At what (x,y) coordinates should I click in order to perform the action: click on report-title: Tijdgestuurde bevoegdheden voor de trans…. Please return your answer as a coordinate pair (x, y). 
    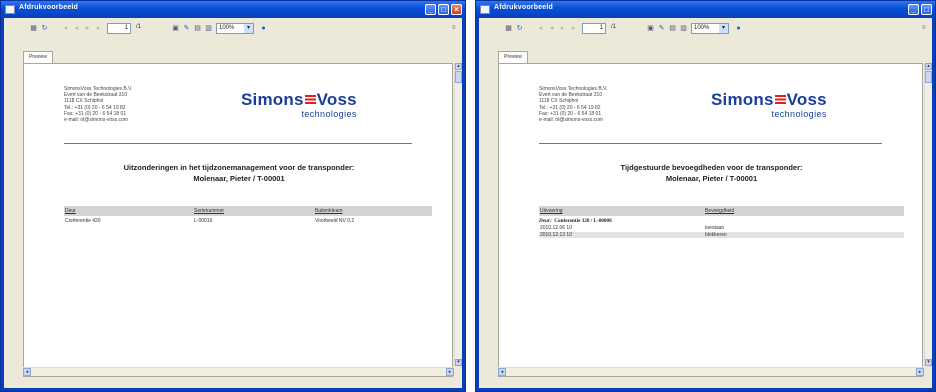
    Looking at the image, I should click on (711, 173).